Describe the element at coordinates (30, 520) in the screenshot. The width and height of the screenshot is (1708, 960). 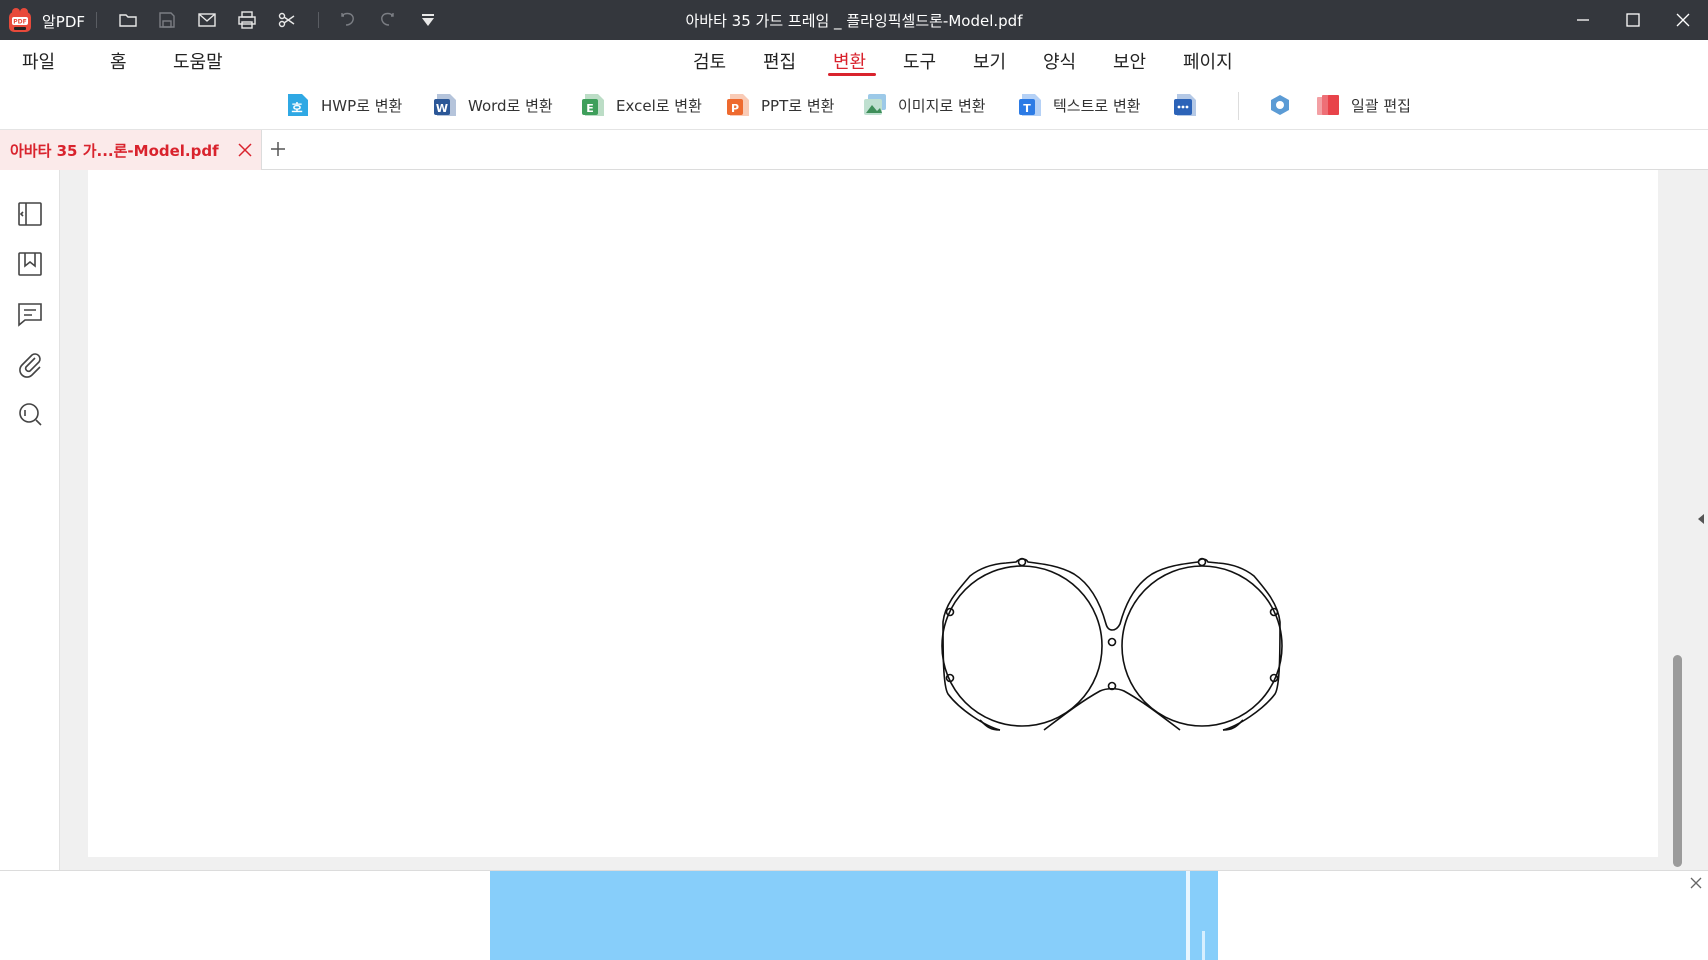
I see `left-sidebar` at that location.